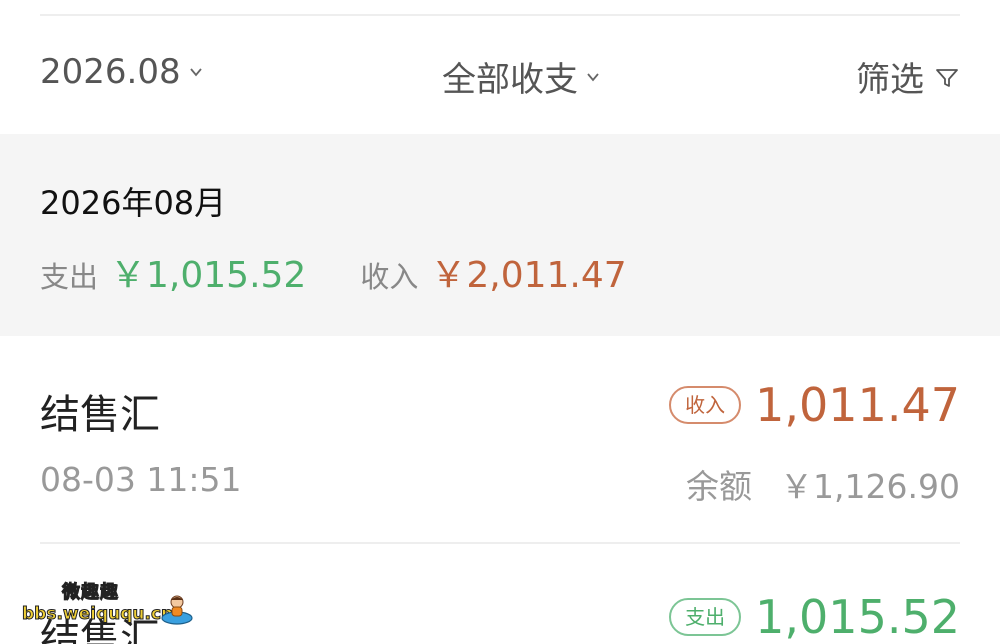 The height and width of the screenshot is (644, 1000). Describe the element at coordinates (177, 610) in the screenshot. I see `swimmer-icon` at that location.